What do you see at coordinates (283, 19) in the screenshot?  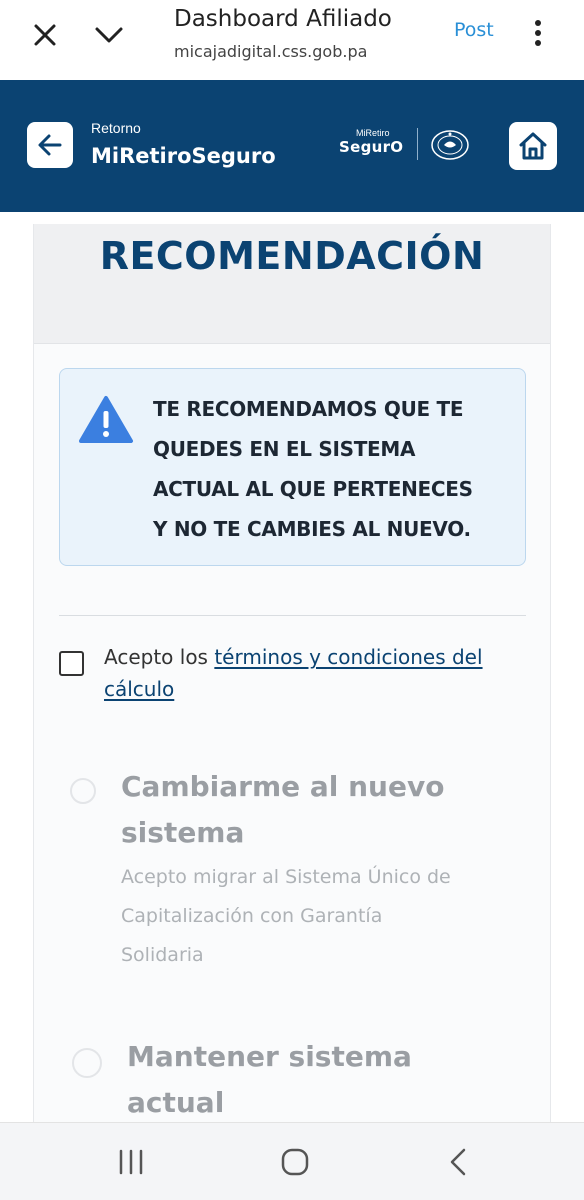 I see `browser-page-title: Dashboard Afiliado` at bounding box center [283, 19].